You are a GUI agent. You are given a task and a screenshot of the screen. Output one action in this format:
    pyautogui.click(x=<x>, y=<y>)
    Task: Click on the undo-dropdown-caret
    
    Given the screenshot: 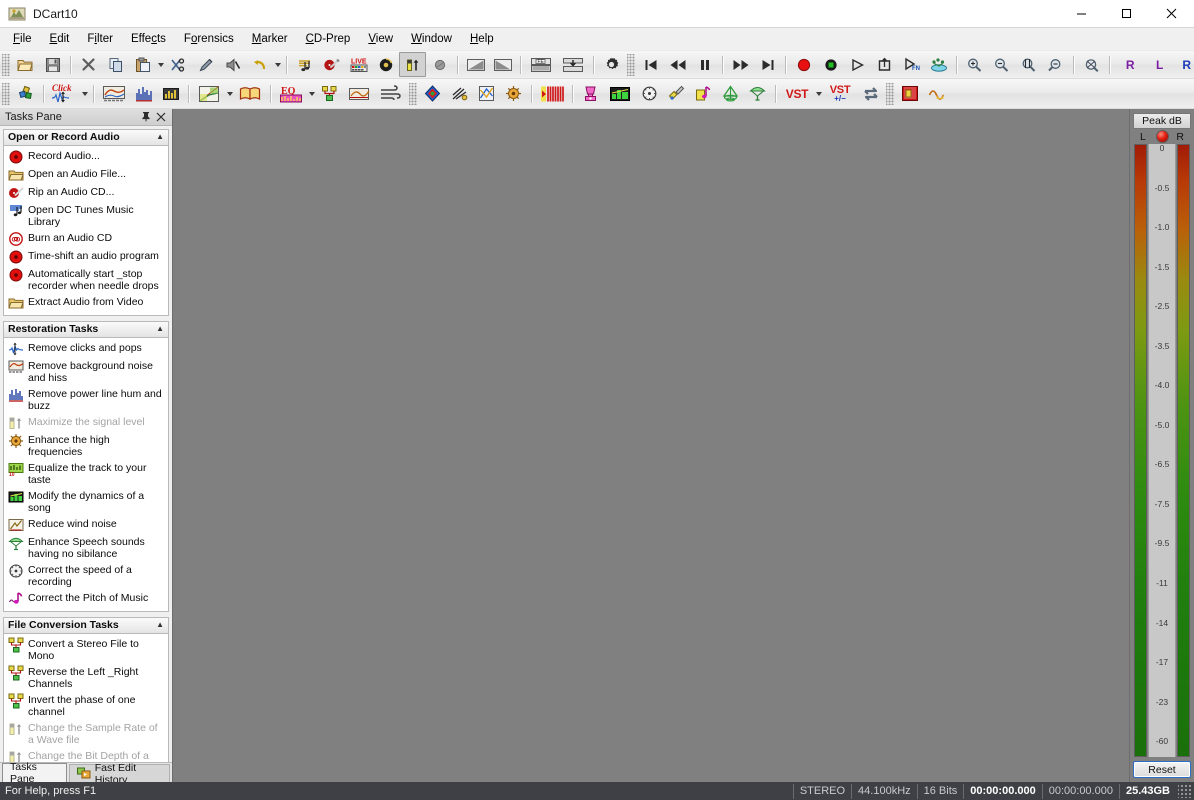 What is the action you would take?
    pyautogui.click(x=277, y=64)
    